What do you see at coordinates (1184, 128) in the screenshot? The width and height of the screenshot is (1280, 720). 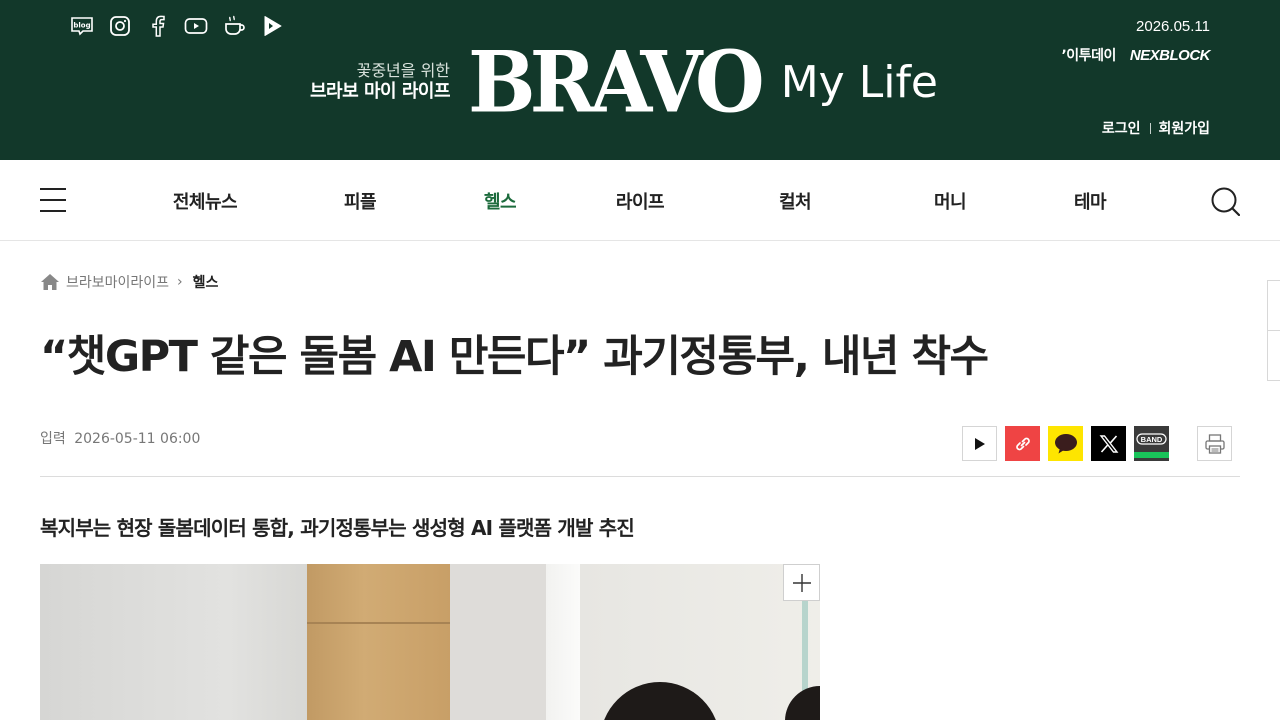 I see `signup-link: 회원가입` at bounding box center [1184, 128].